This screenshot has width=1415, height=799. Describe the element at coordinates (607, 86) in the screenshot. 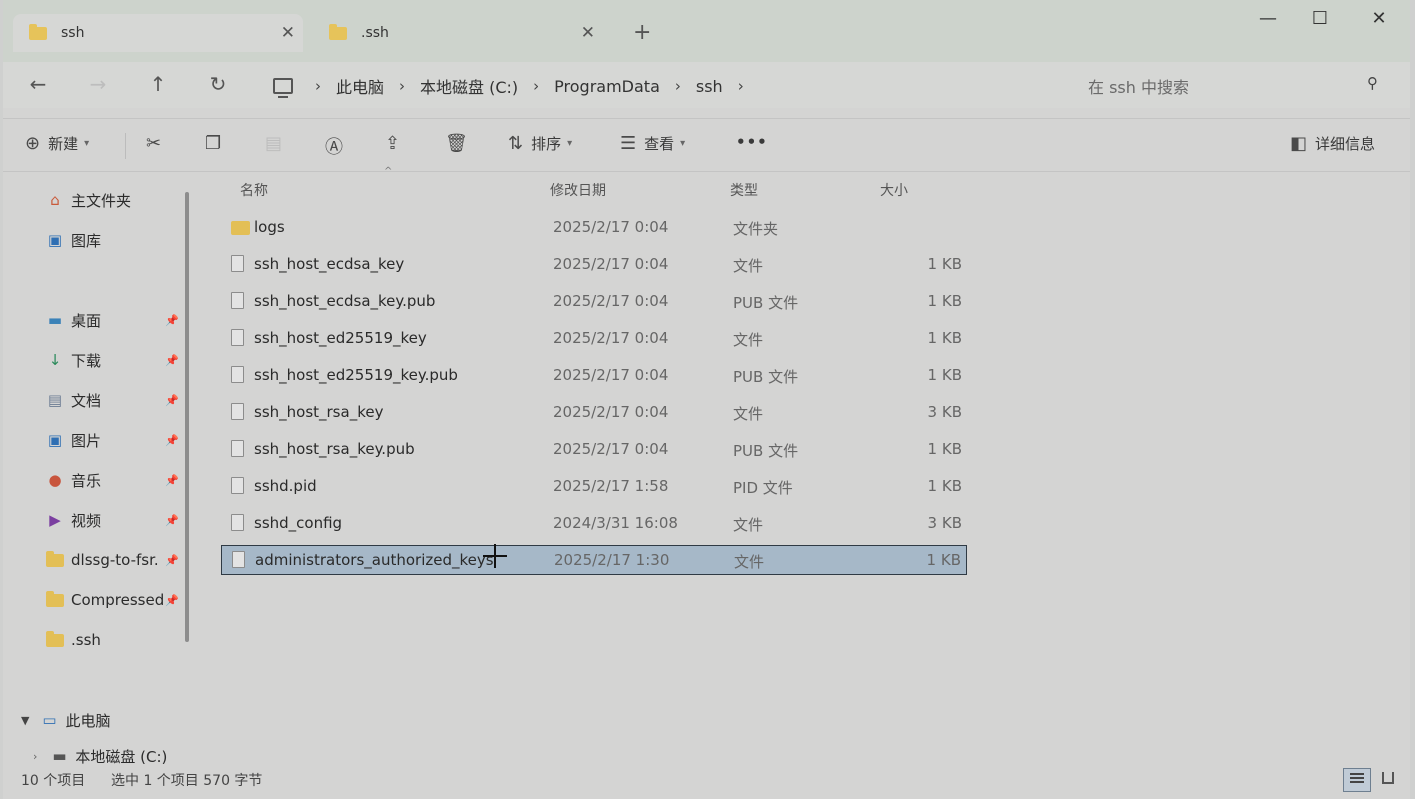

I see `breadcrumb-programdata: ProgramData` at that location.